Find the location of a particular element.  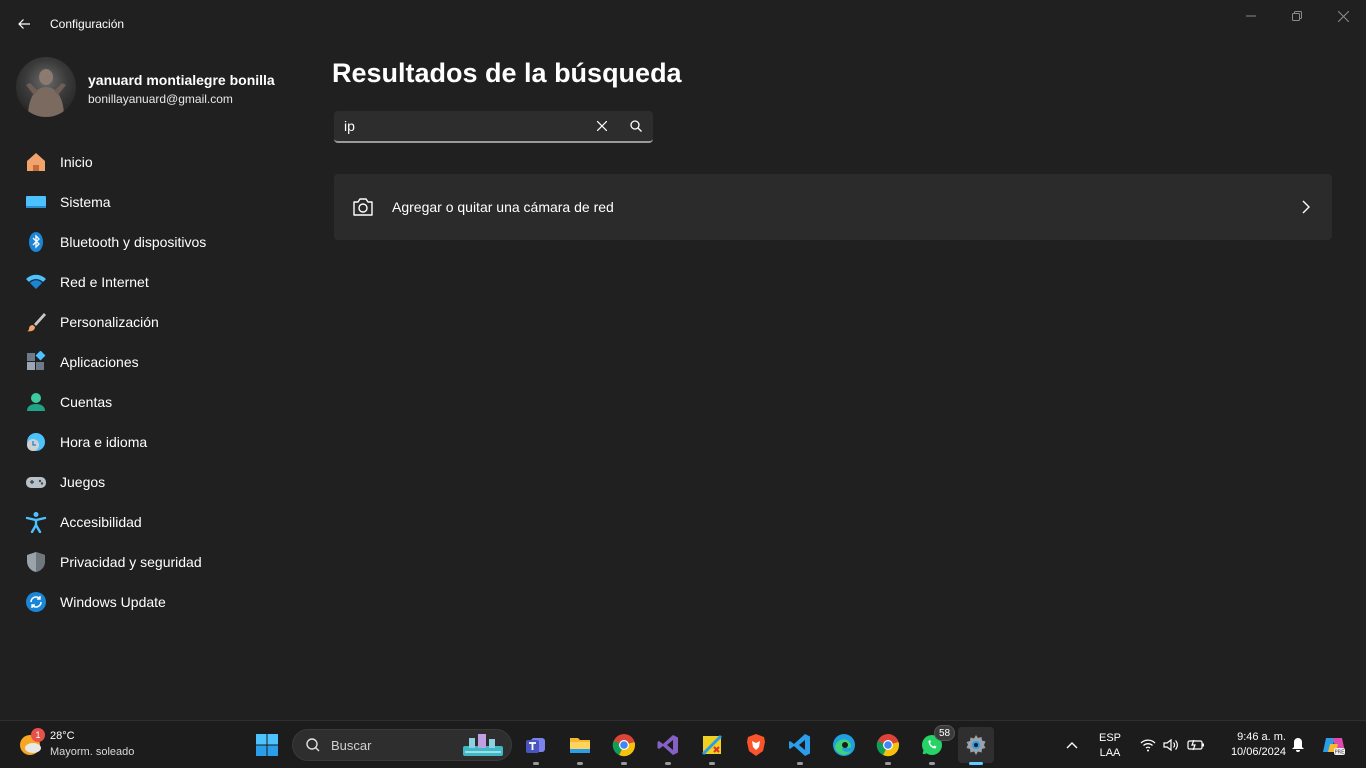

search-highlight-icon is located at coordinates (483, 745).